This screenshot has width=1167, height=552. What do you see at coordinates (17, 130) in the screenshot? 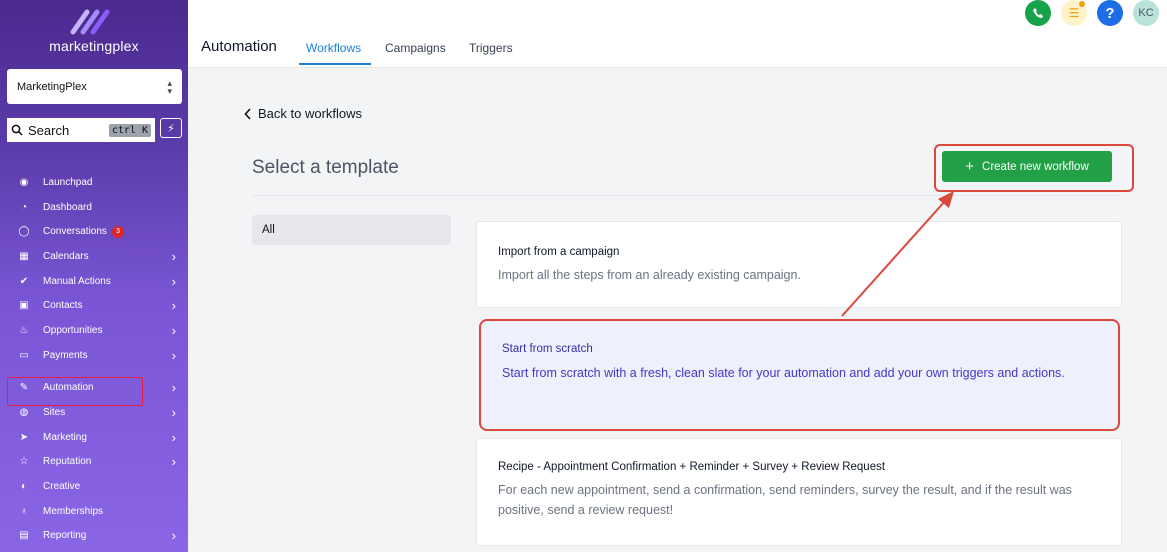
I see `search-icon` at bounding box center [17, 130].